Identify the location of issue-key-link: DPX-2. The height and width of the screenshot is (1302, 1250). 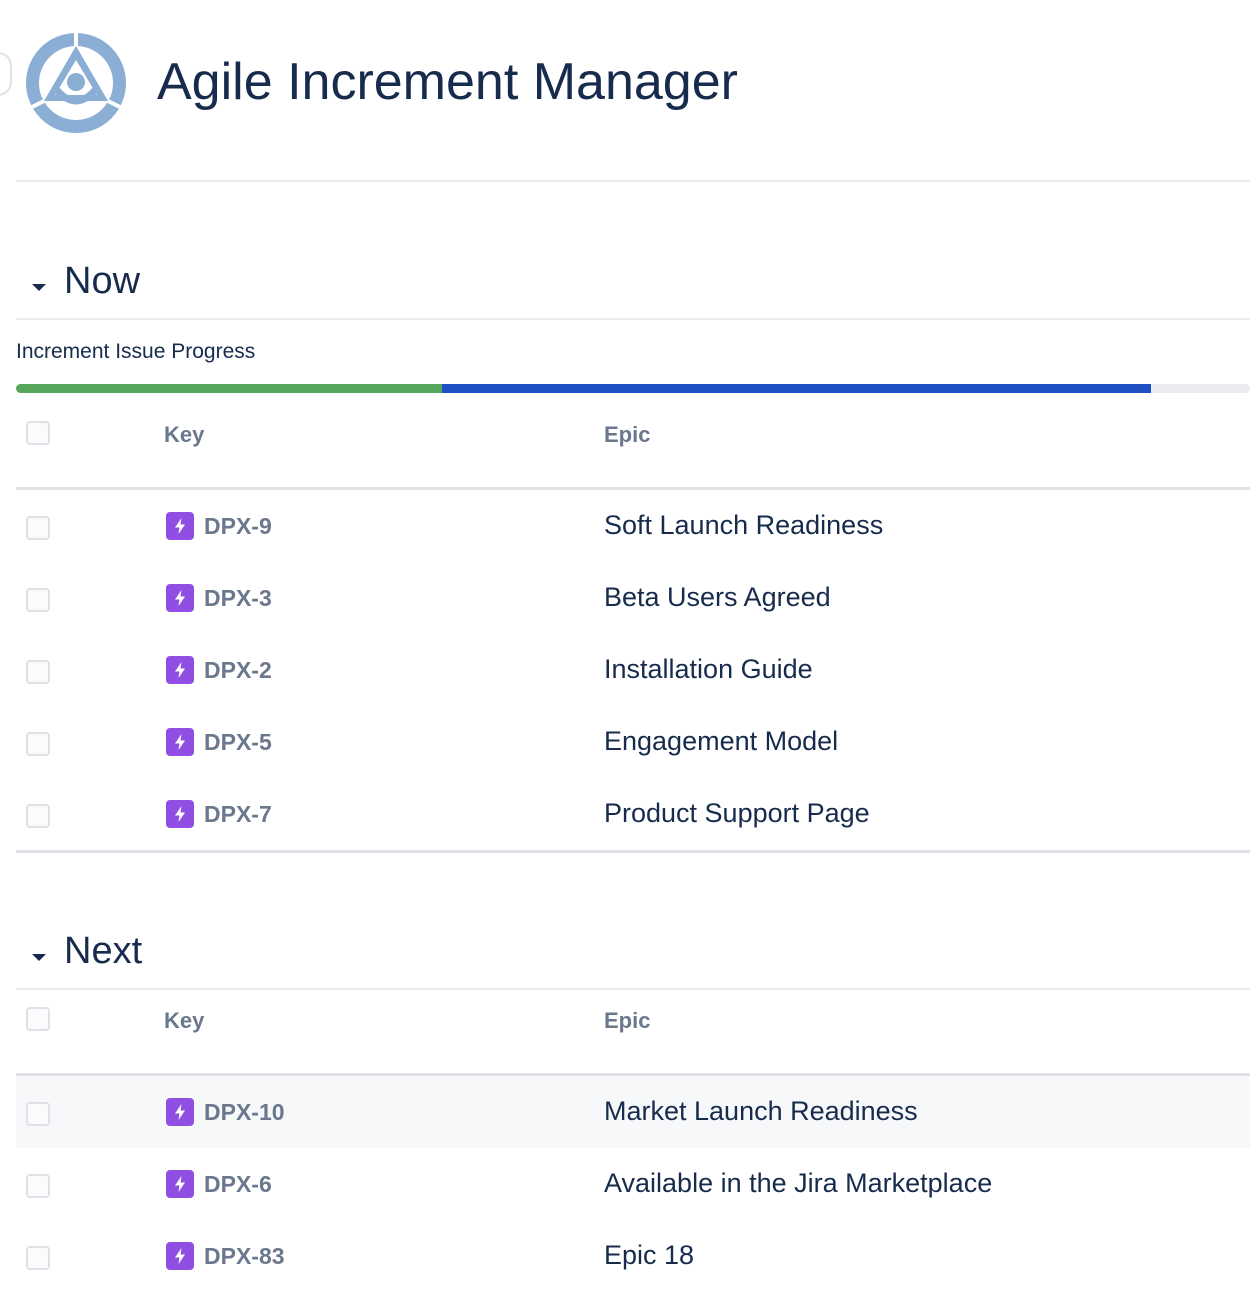
(238, 670).